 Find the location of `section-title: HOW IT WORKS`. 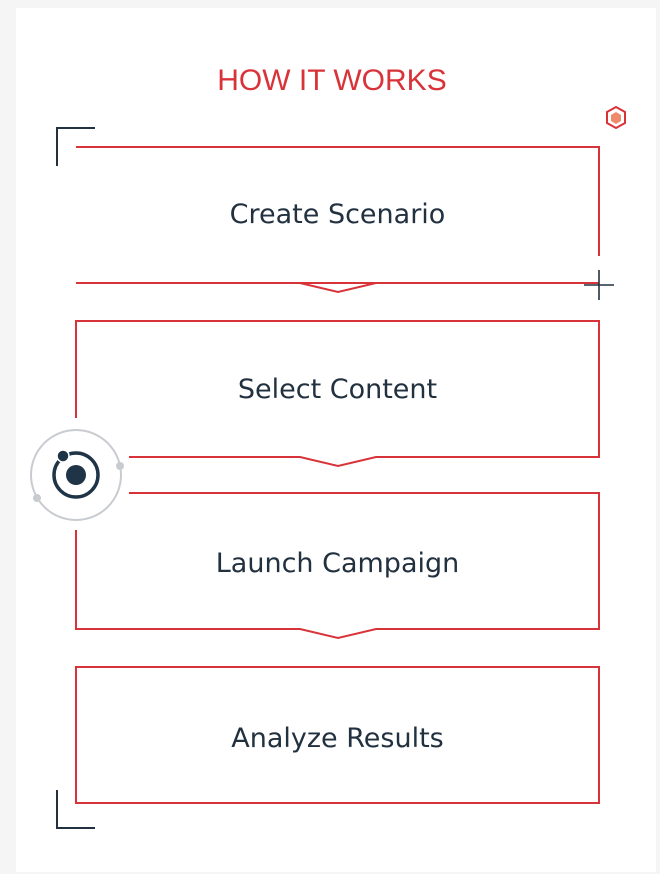

section-title: HOW IT WORKS is located at coordinates (332, 80).